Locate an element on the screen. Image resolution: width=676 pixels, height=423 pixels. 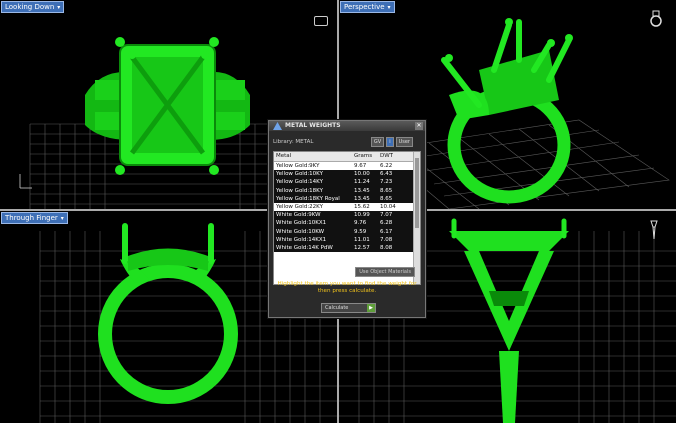
table-scrollbar is located at coordinates (416, 218).